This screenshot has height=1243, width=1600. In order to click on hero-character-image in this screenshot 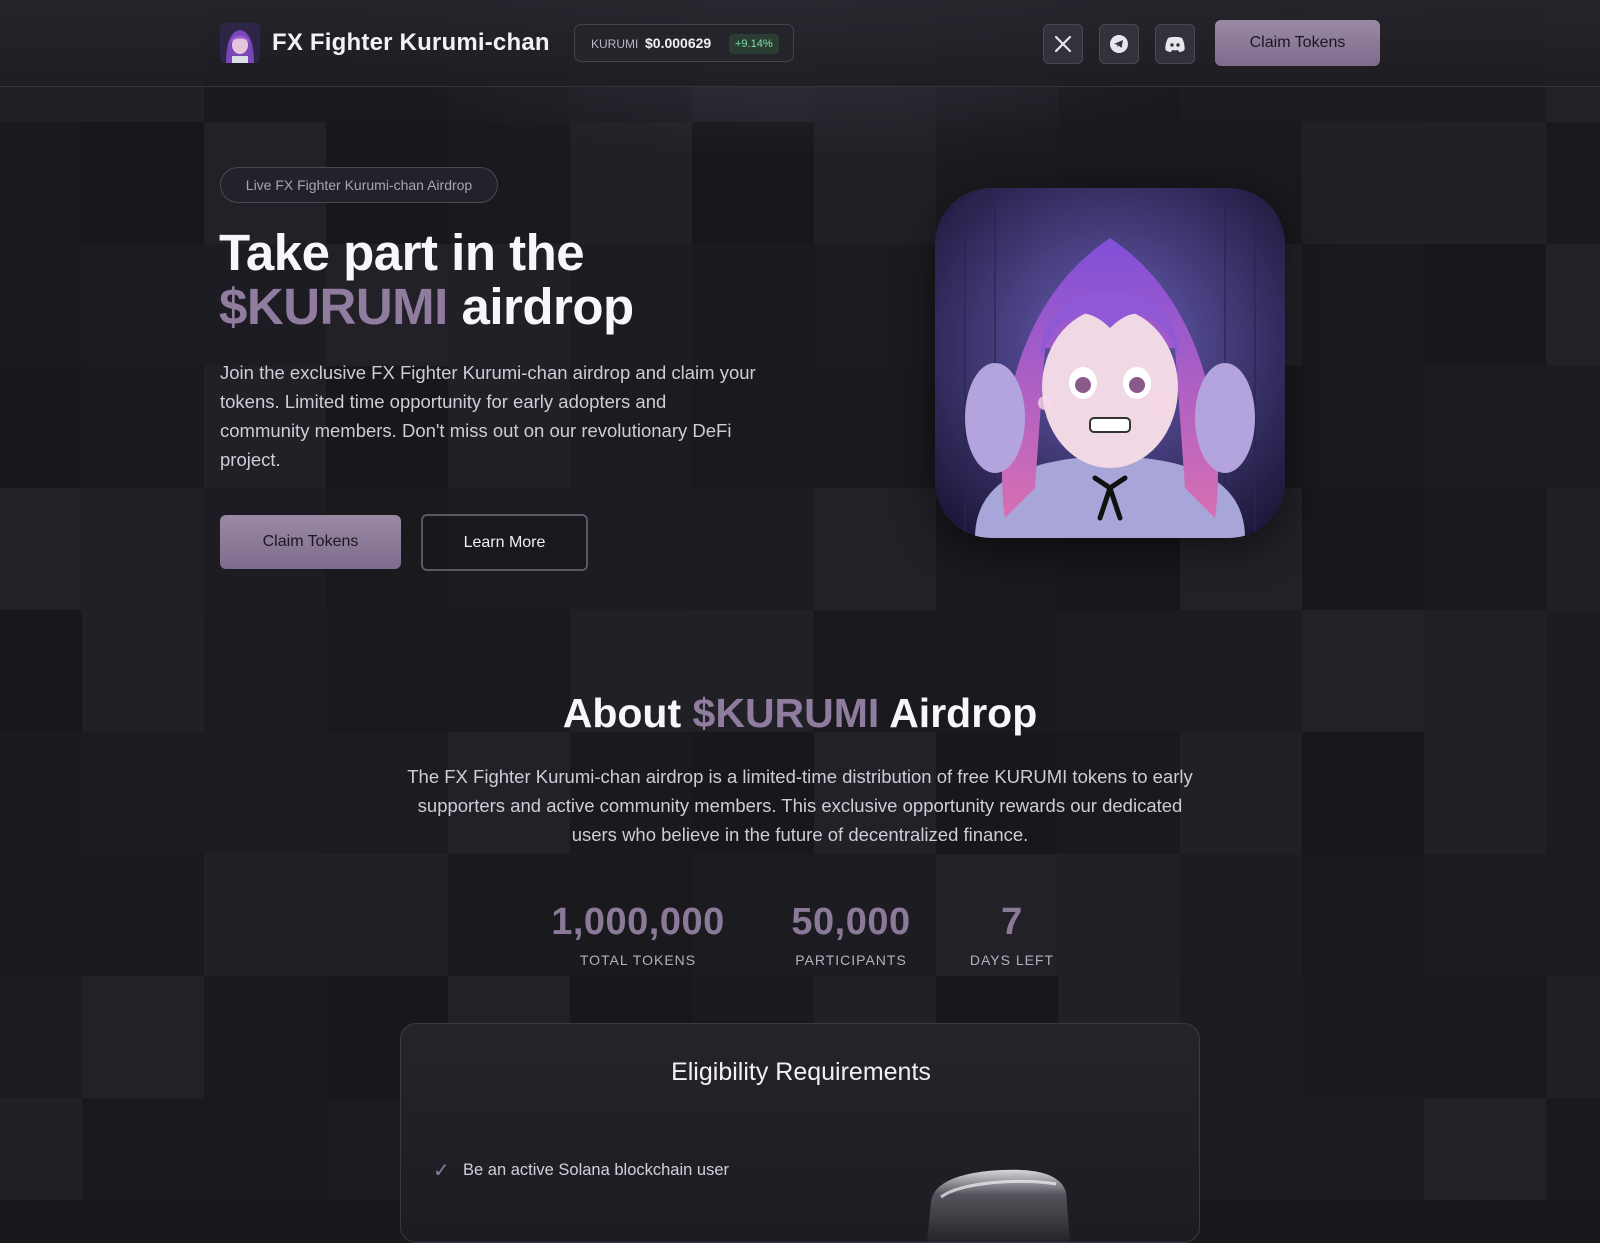, I will do `click(1110, 363)`.